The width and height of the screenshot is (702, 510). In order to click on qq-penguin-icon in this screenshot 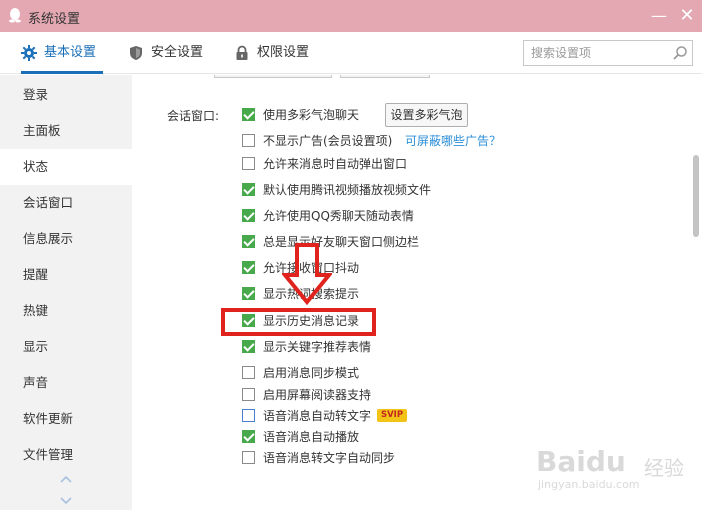, I will do `click(15, 15)`.